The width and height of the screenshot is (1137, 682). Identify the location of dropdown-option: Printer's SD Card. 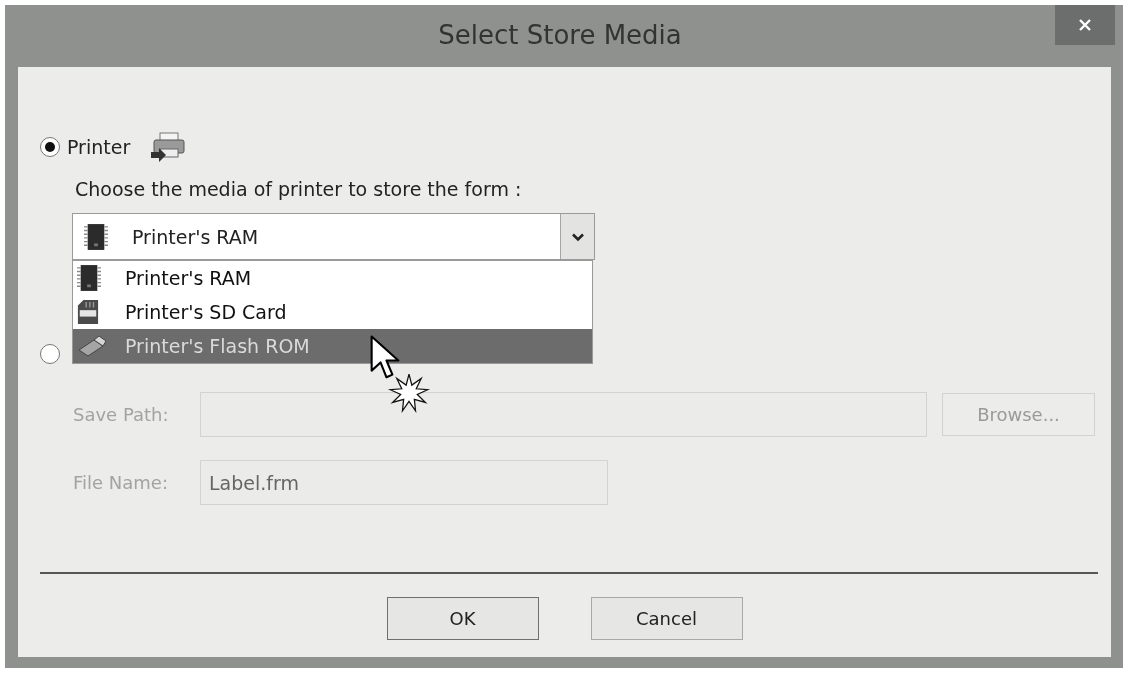
(332, 312).